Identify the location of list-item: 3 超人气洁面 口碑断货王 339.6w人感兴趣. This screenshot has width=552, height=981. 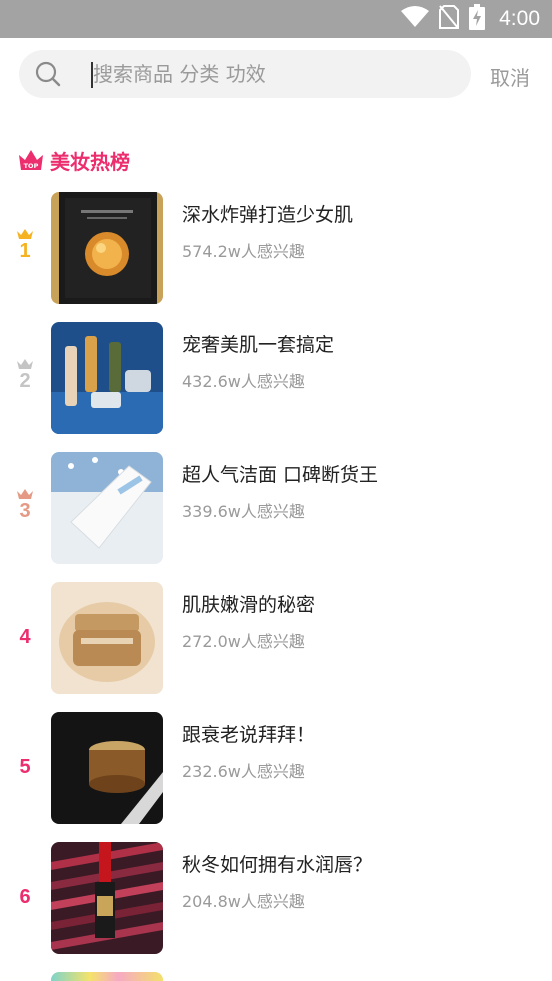
(276, 508).